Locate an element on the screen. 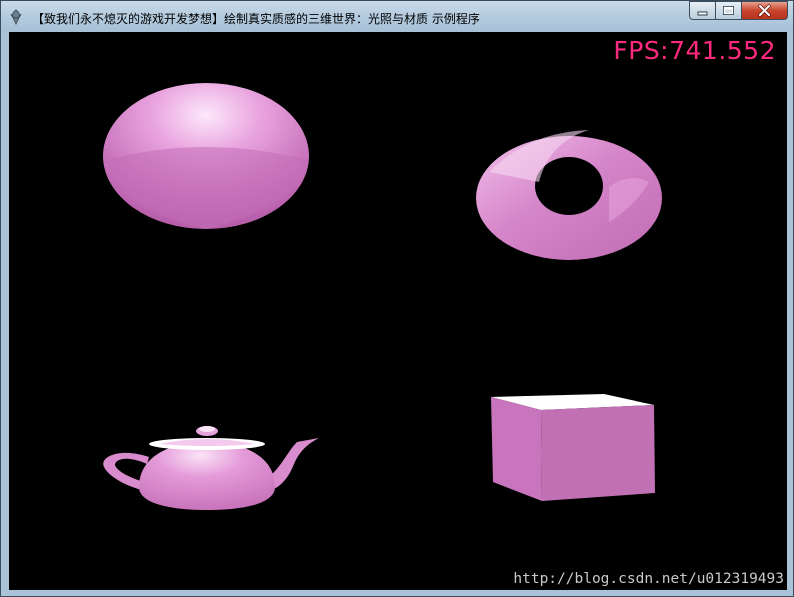  maximize-button is located at coordinates (729, 10).